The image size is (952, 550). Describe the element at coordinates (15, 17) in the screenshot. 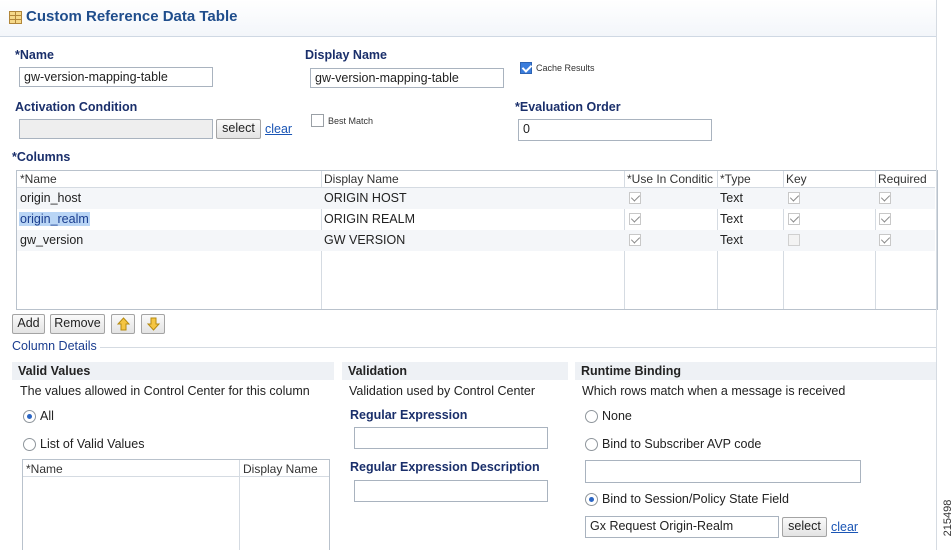

I see `table-icon` at that location.